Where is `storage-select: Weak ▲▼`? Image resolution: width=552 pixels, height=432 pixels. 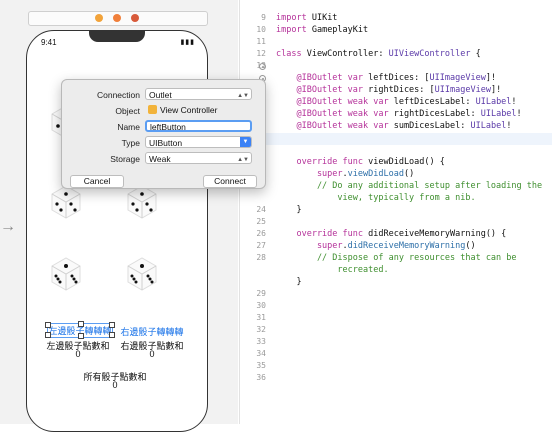 storage-select: Weak ▲▼ is located at coordinates (198, 158).